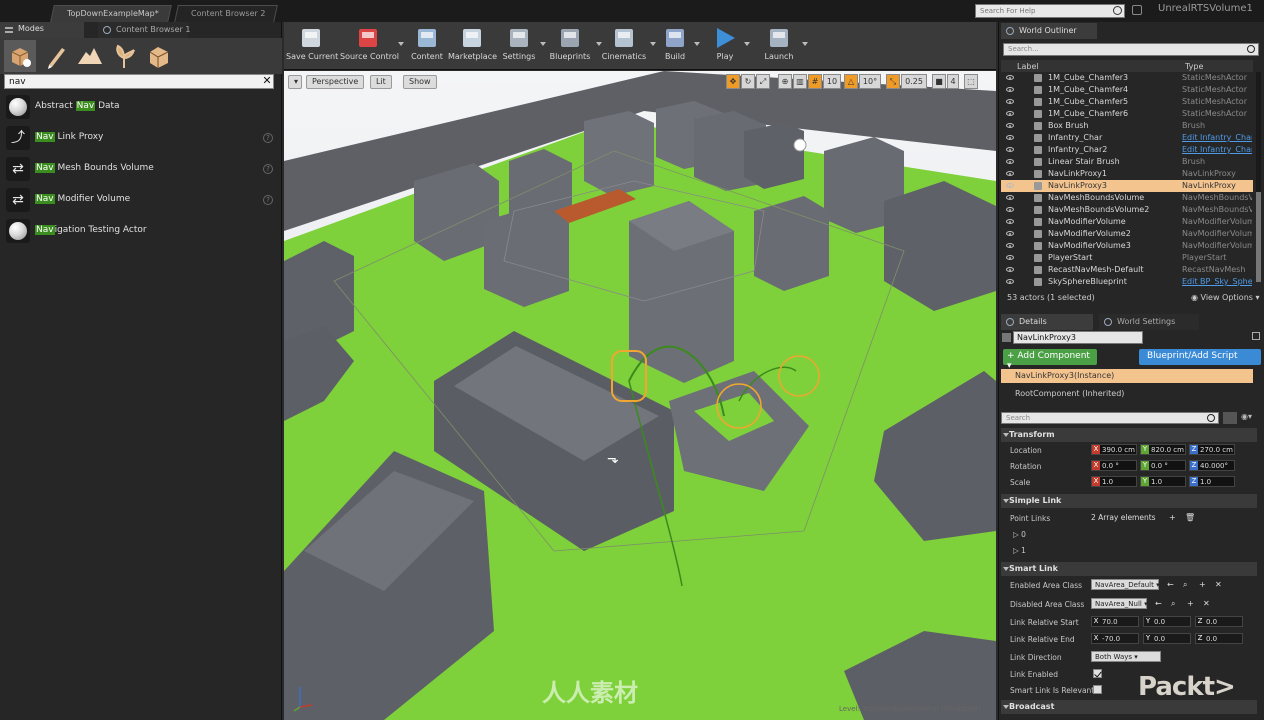 This screenshot has height=720, width=1264. I want to click on instance-component-row: NavLinkProxy3(Instance), so click(1127, 376).